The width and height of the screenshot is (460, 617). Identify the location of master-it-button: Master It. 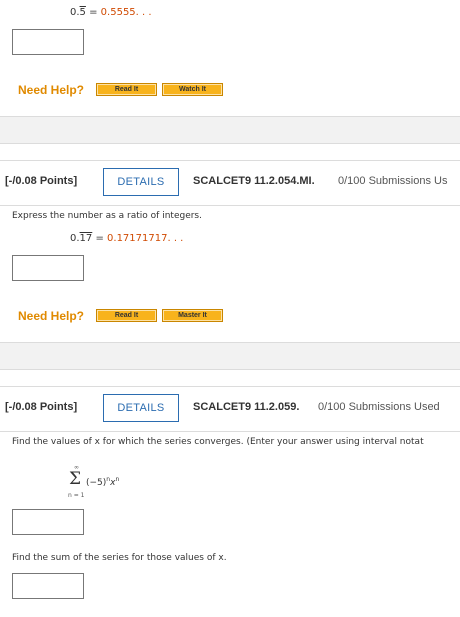
(192, 315).